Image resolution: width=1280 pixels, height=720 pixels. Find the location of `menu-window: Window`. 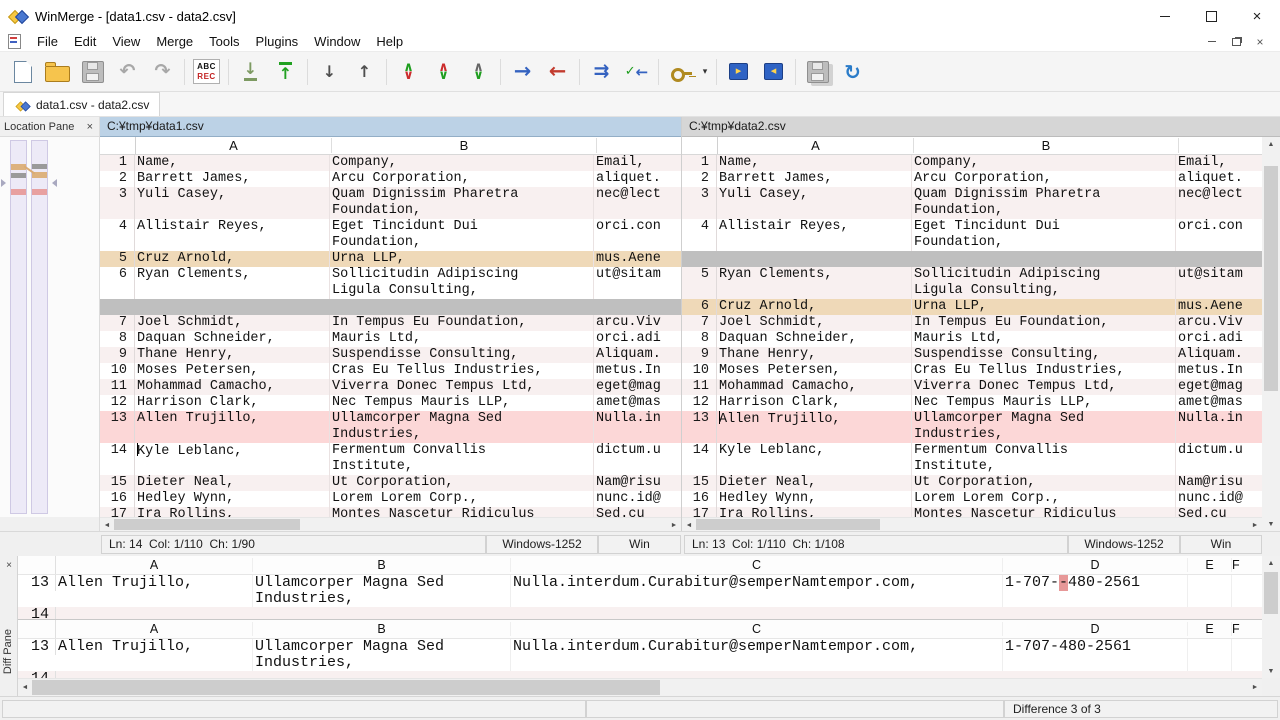

menu-window: Window is located at coordinates (337, 41).